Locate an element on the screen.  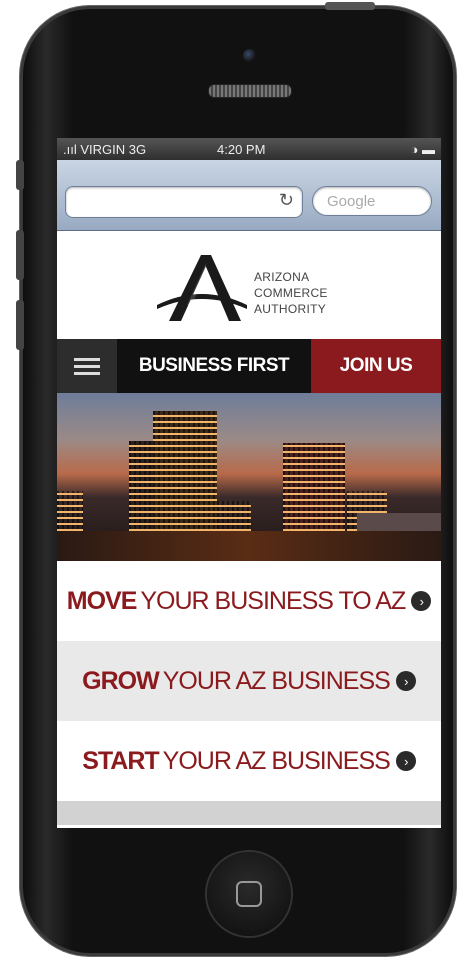
move-label: MOVE is located at coordinates (102, 600).